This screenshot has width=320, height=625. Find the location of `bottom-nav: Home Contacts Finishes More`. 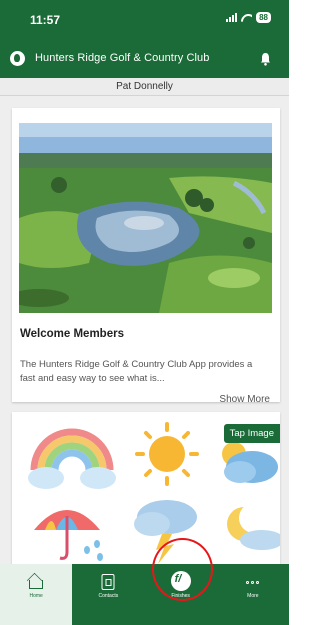

bottom-nav: Home Contacts Finishes More is located at coordinates (144, 594).